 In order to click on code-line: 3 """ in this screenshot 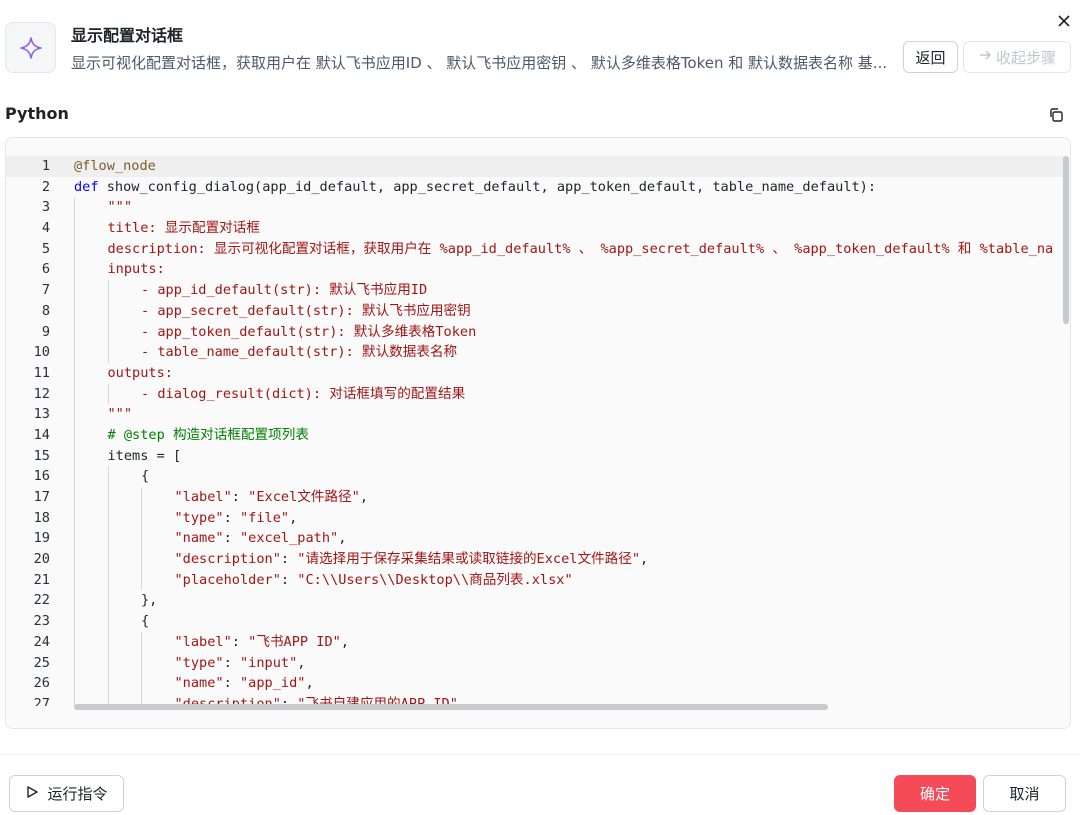, I will do `click(535, 208)`.